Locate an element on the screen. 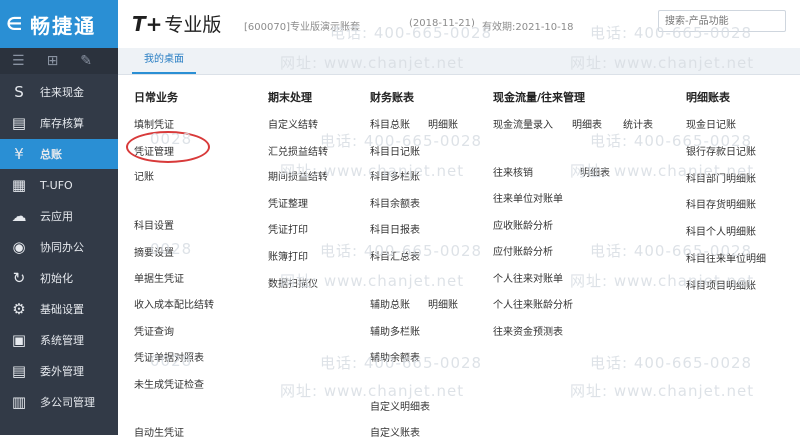  link-project-detail: 科目项目明细账 is located at coordinates (721, 284).